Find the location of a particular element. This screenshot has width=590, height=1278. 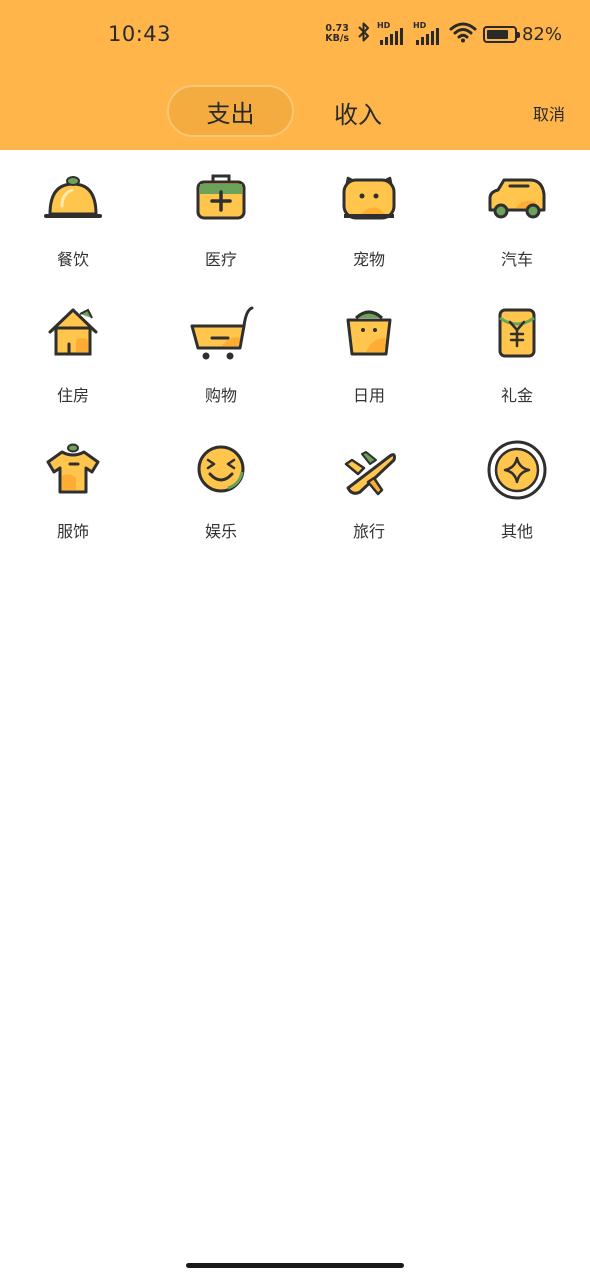

battery-icon is located at coordinates (501, 34).